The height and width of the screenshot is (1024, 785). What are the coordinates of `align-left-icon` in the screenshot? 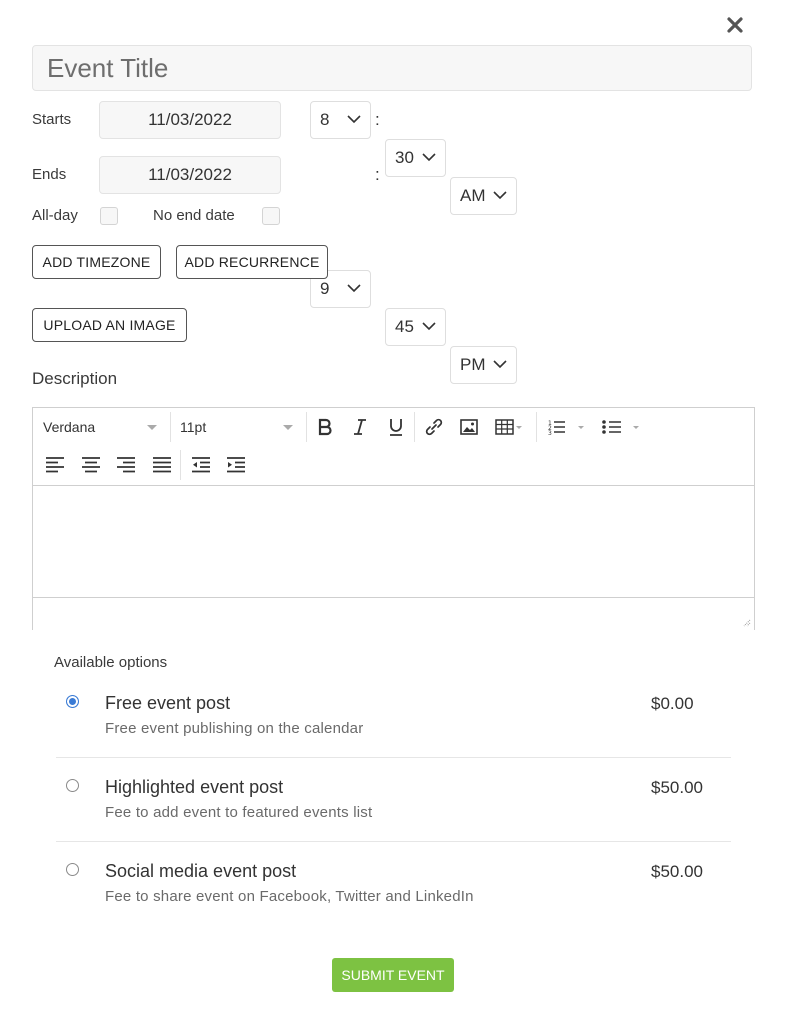 It's located at (55, 465).